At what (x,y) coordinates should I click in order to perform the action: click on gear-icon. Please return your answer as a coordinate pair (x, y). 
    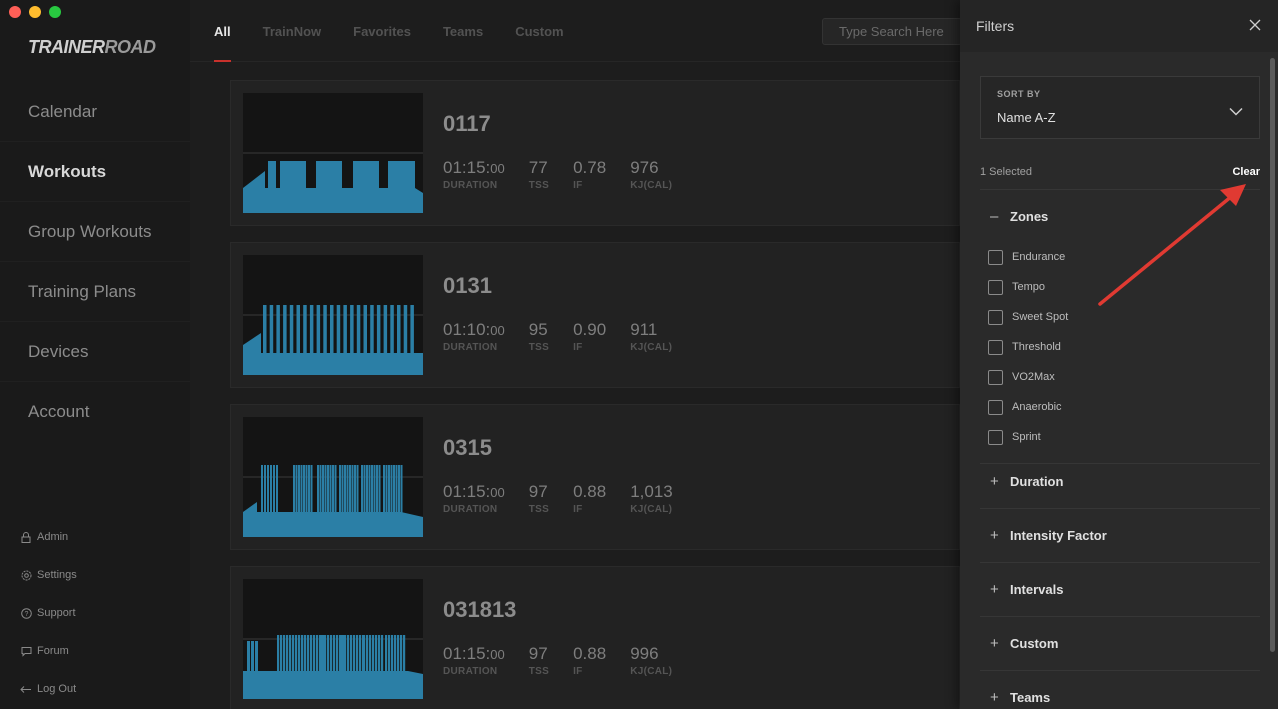
    Looking at the image, I should click on (26, 575).